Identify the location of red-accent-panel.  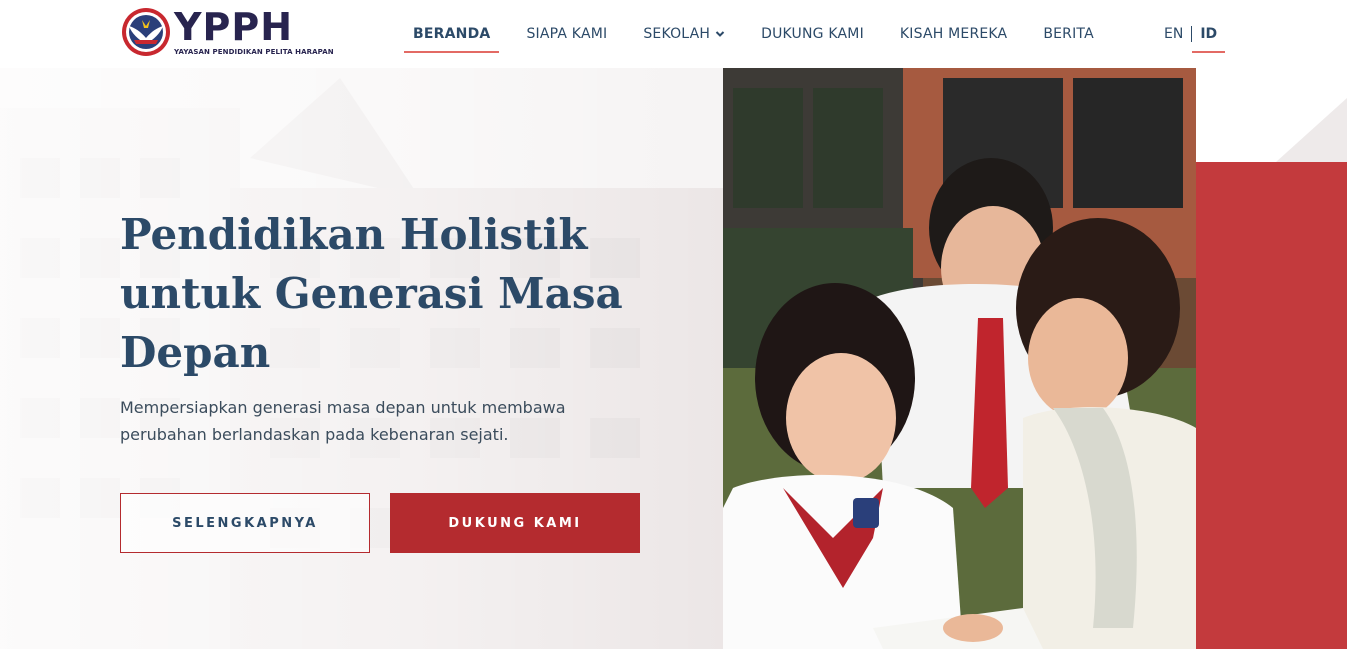
(1271, 405).